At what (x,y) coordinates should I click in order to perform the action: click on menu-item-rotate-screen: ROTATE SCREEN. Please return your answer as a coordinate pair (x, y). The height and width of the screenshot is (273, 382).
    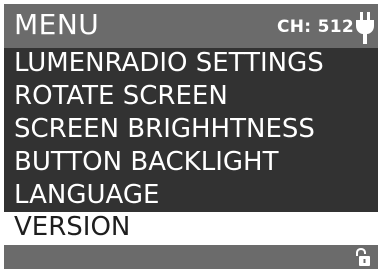
    Looking at the image, I should click on (191, 96).